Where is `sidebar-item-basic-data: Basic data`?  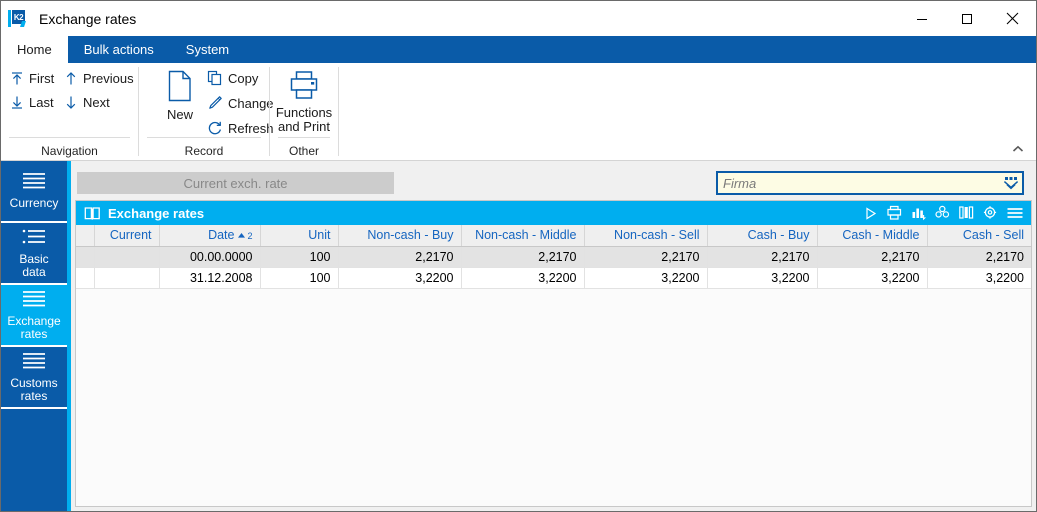 sidebar-item-basic-data: Basic data is located at coordinates (34, 254).